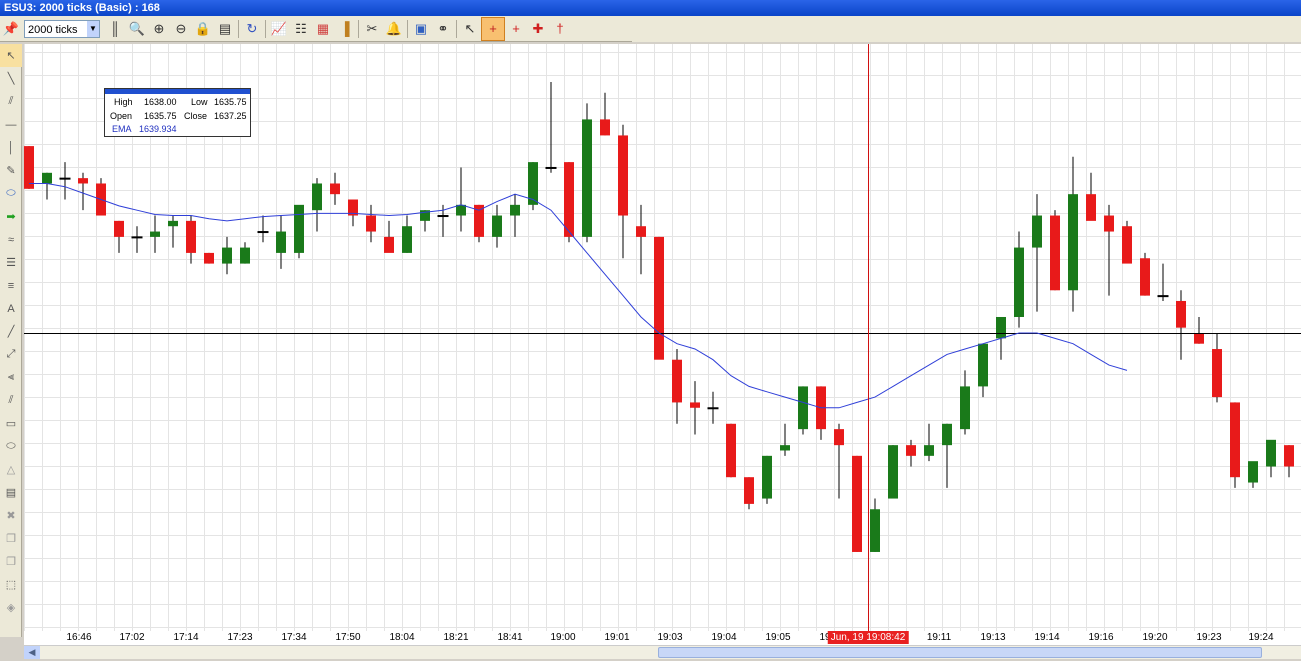 This screenshot has height=661, width=1301. What do you see at coordinates (11, 377) in the screenshot?
I see `fan-icon: ⫷` at bounding box center [11, 377].